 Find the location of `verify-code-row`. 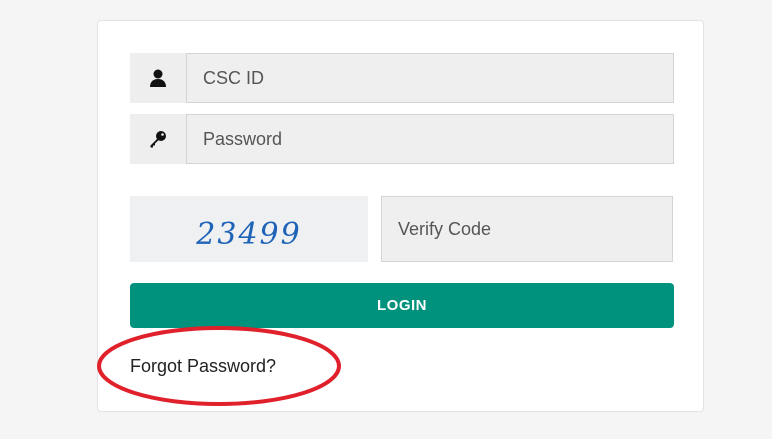

verify-code-row is located at coordinates (527, 229).